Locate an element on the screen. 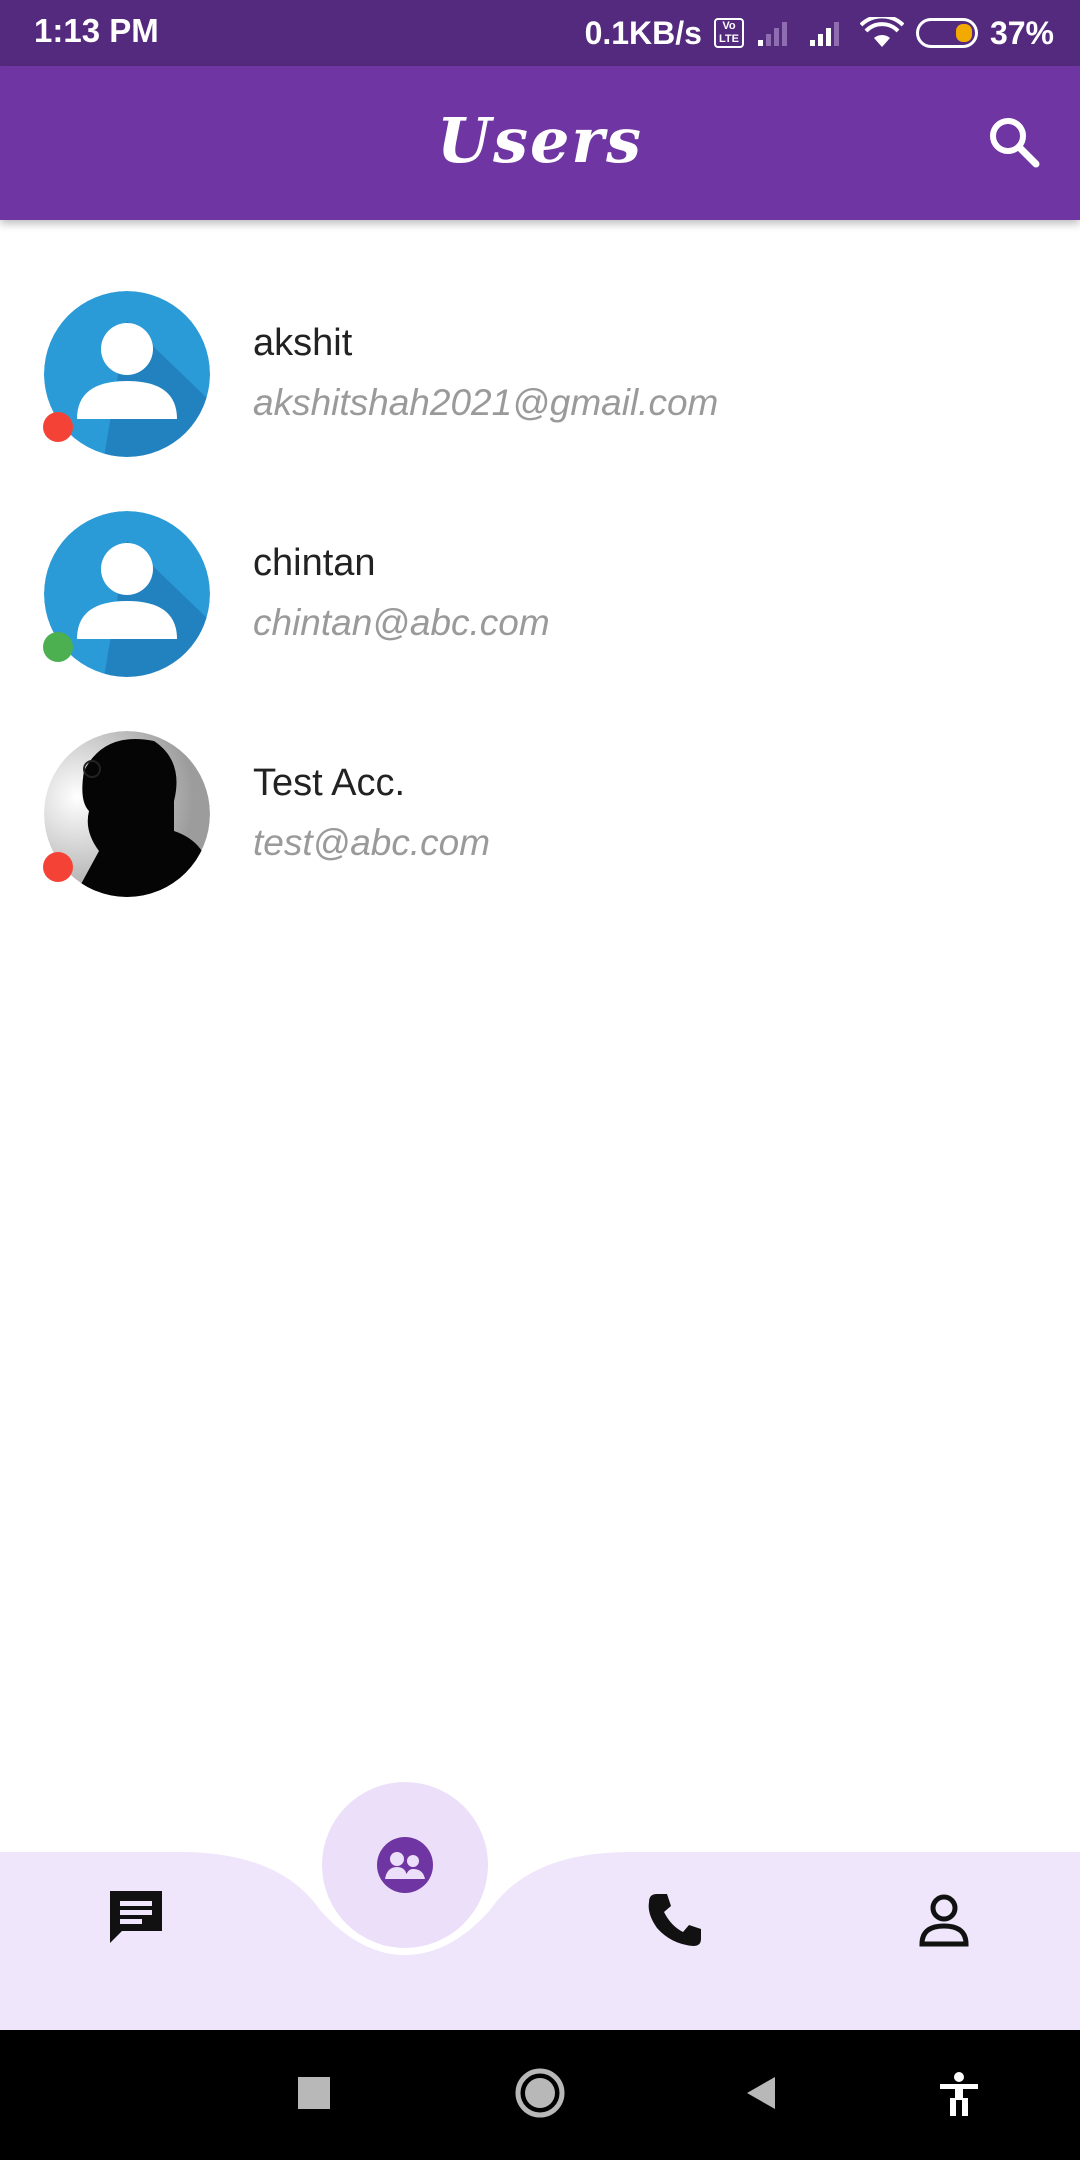 This screenshot has width=1080, height=2160. volte-icon: Vo LTE is located at coordinates (728, 33).